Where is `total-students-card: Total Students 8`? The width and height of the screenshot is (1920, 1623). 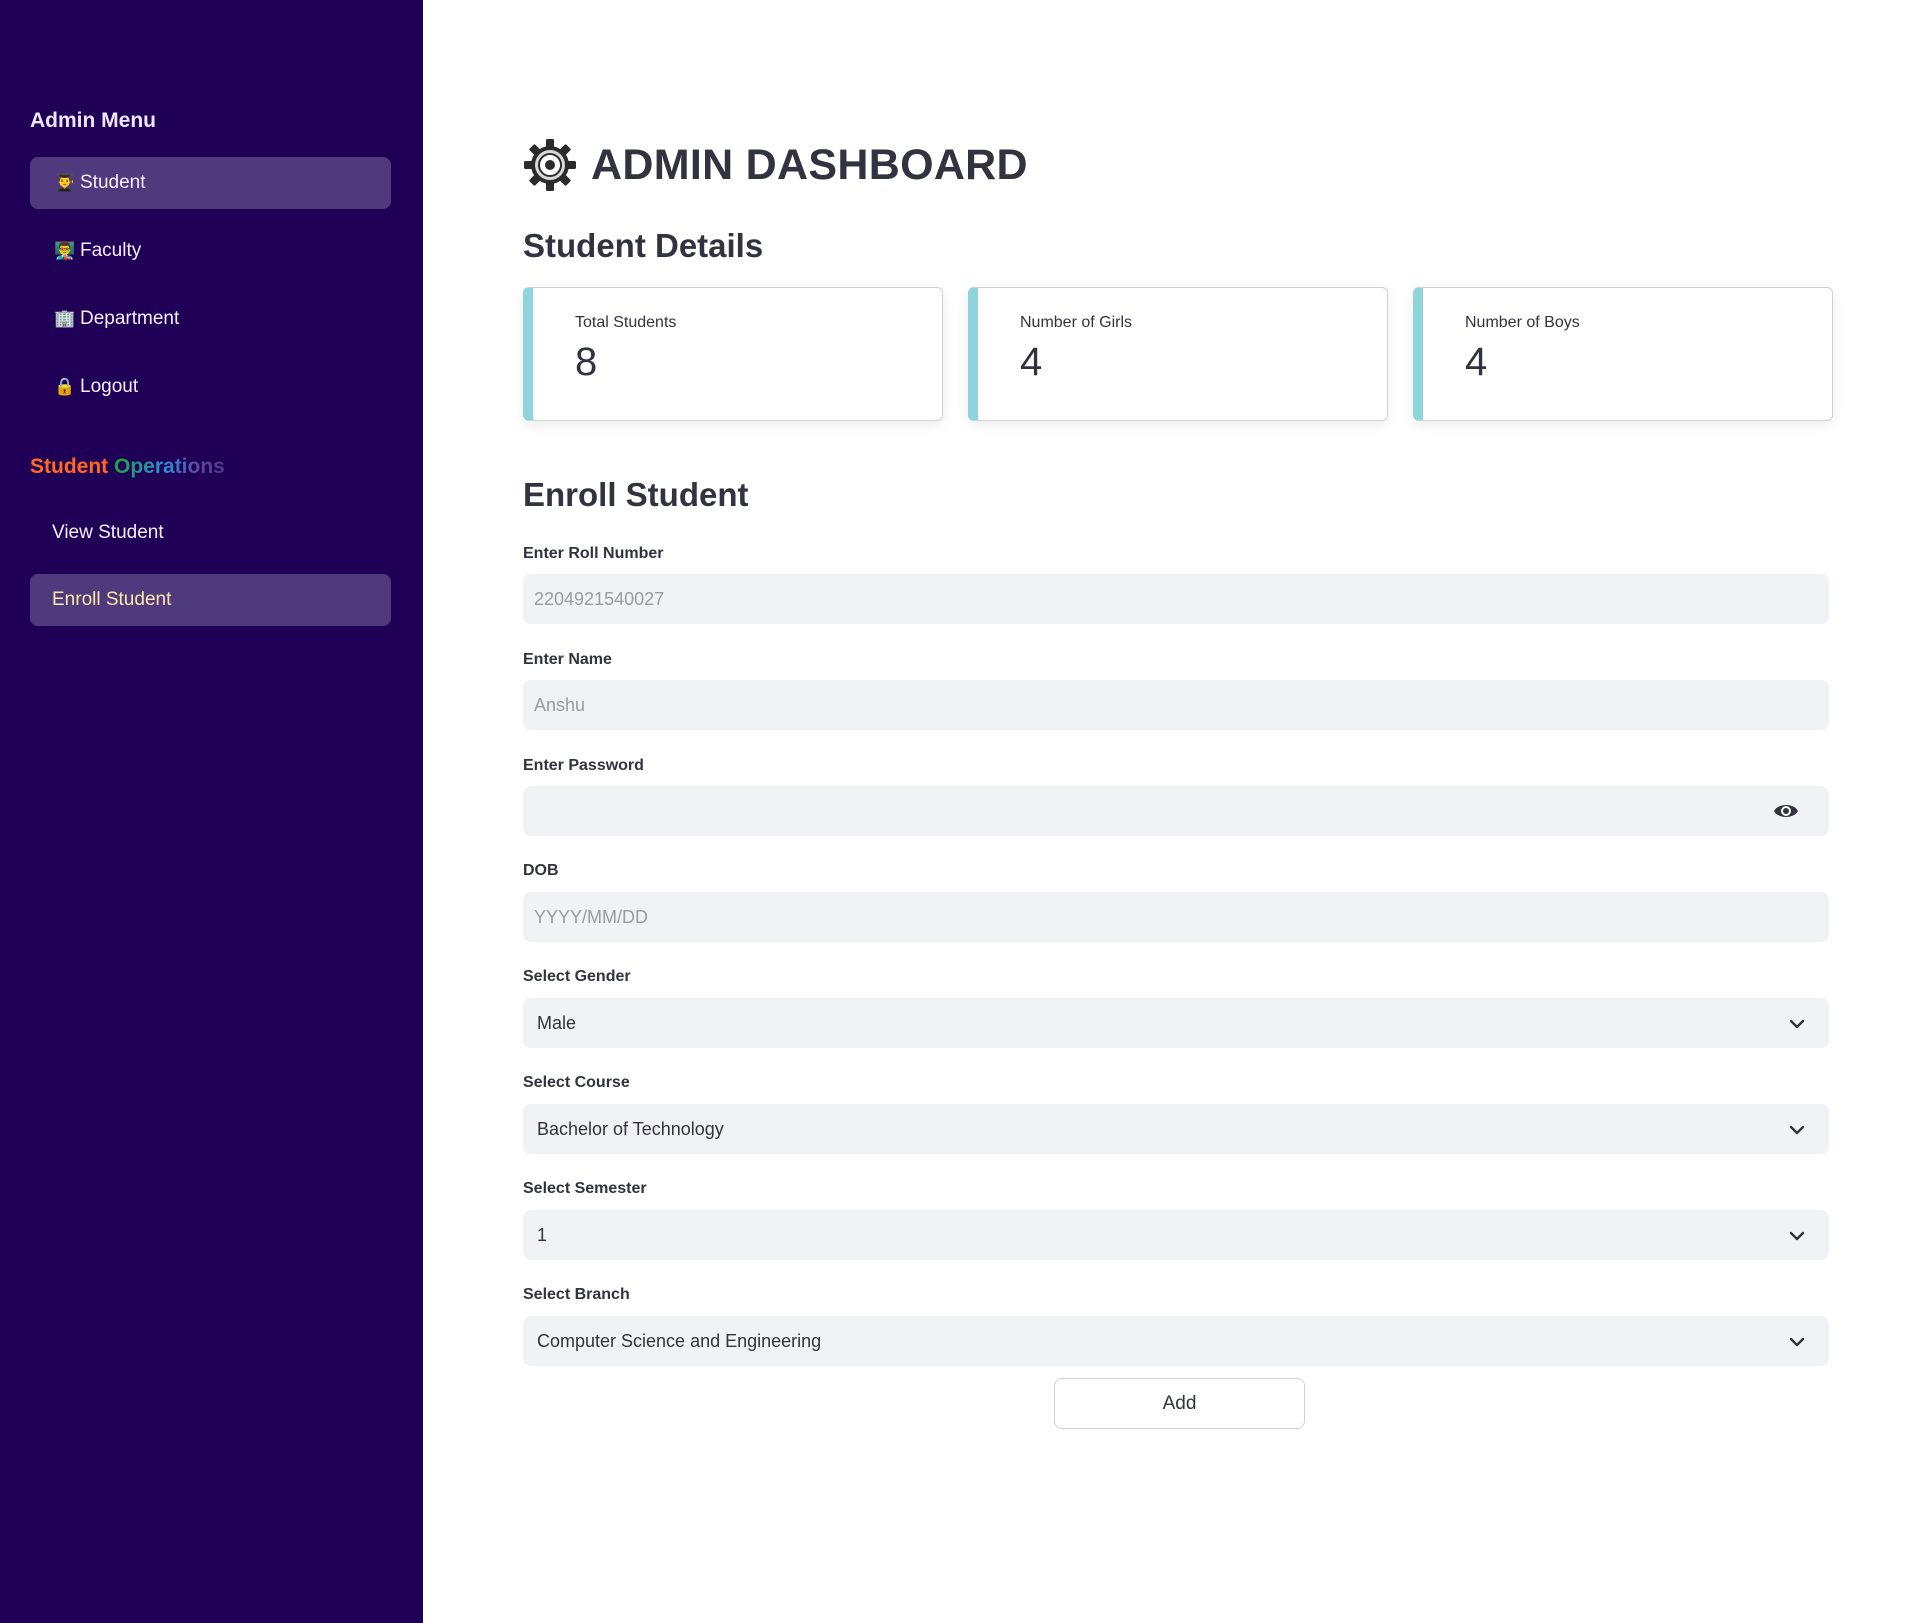
total-students-card: Total Students 8 is located at coordinates (733, 354).